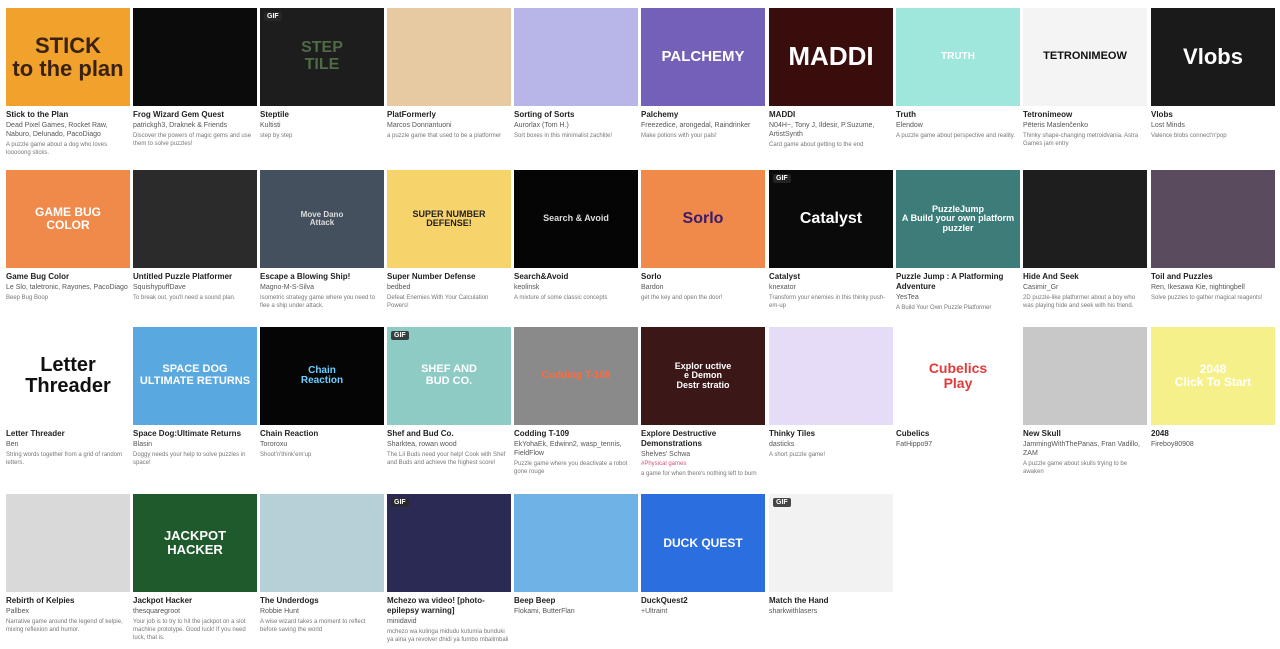 Image resolution: width=1280 pixels, height=649 pixels. What do you see at coordinates (449, 376) in the screenshot?
I see `game-thumbnail: SHEF AND BUD CO. GIF` at bounding box center [449, 376].